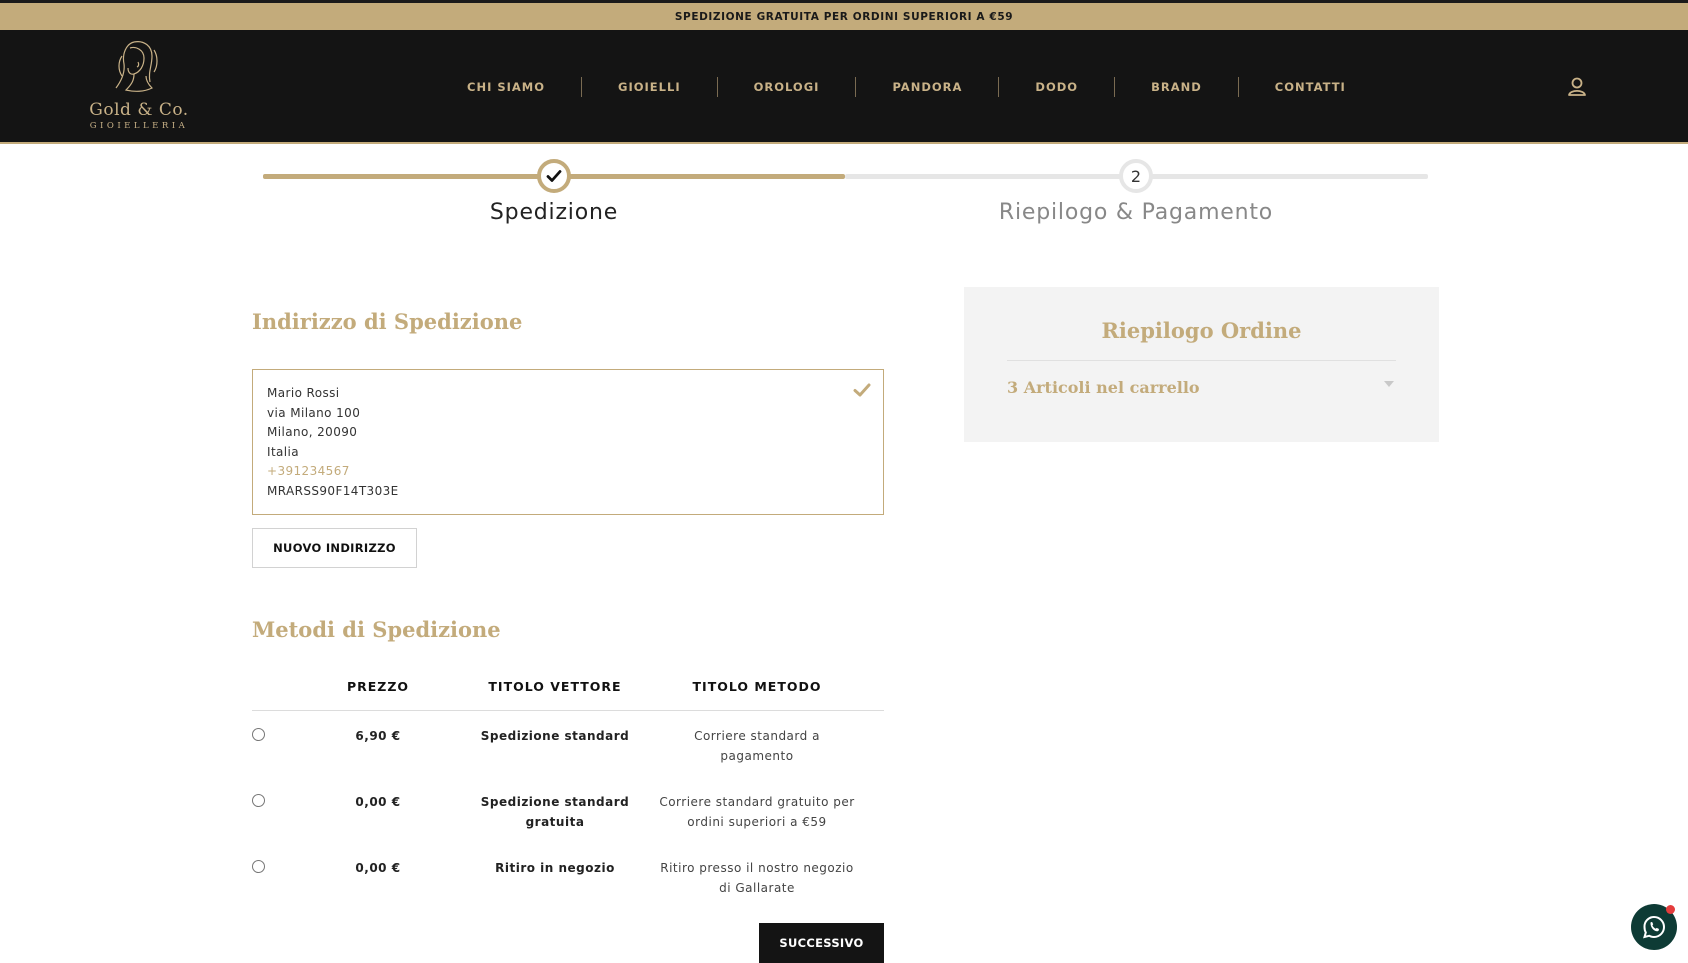  Describe the element at coordinates (555, 868) in the screenshot. I see `row-carrier: Ritiro in negozio` at that location.